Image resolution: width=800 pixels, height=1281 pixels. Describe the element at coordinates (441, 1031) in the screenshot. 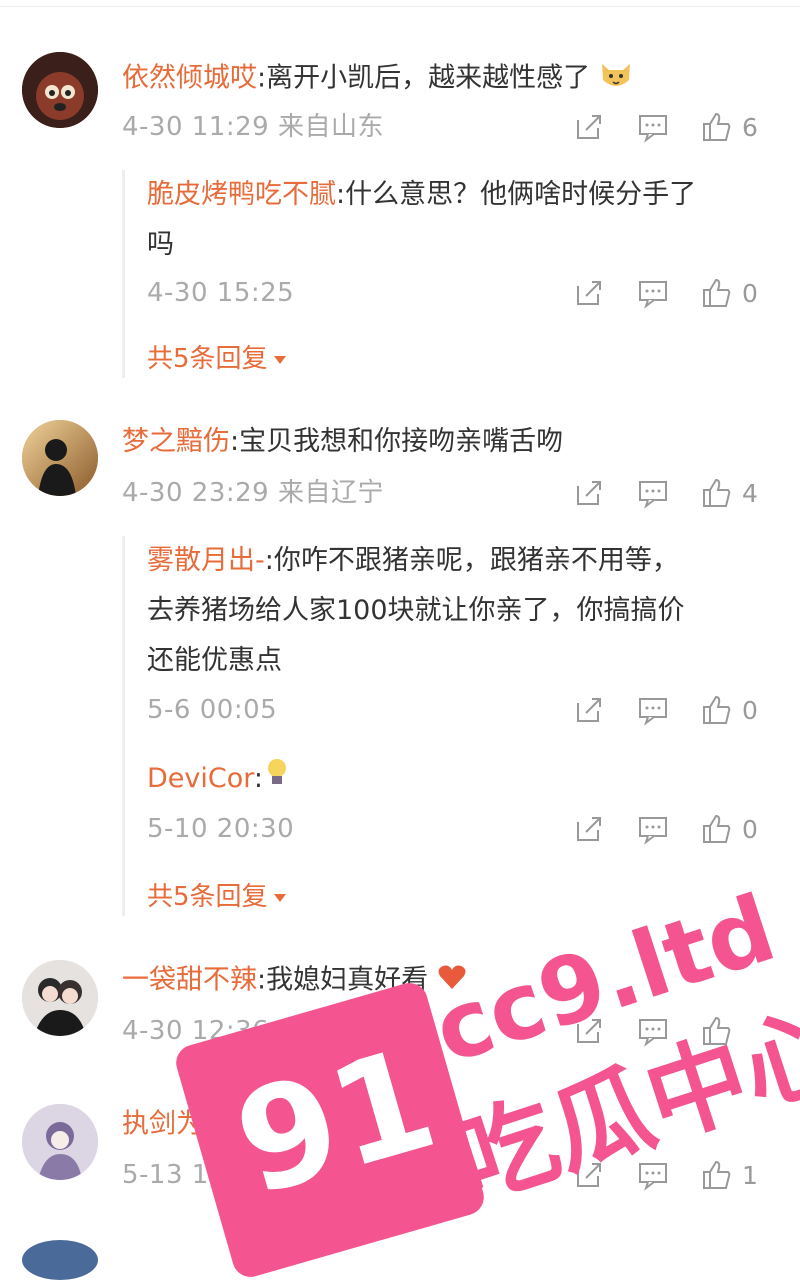

I see `comment-meta: 4-30 12:36 来自江苏` at that location.